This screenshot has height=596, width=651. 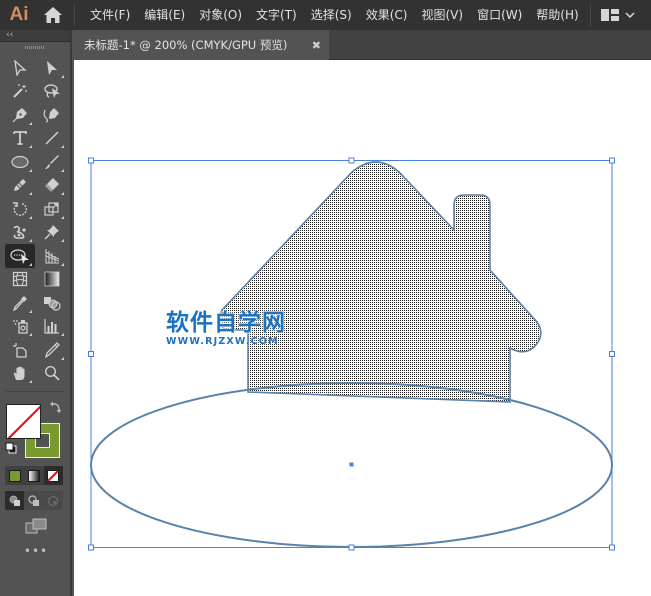 What do you see at coordinates (20, 92) in the screenshot?
I see `magic-wand-tool` at bounding box center [20, 92].